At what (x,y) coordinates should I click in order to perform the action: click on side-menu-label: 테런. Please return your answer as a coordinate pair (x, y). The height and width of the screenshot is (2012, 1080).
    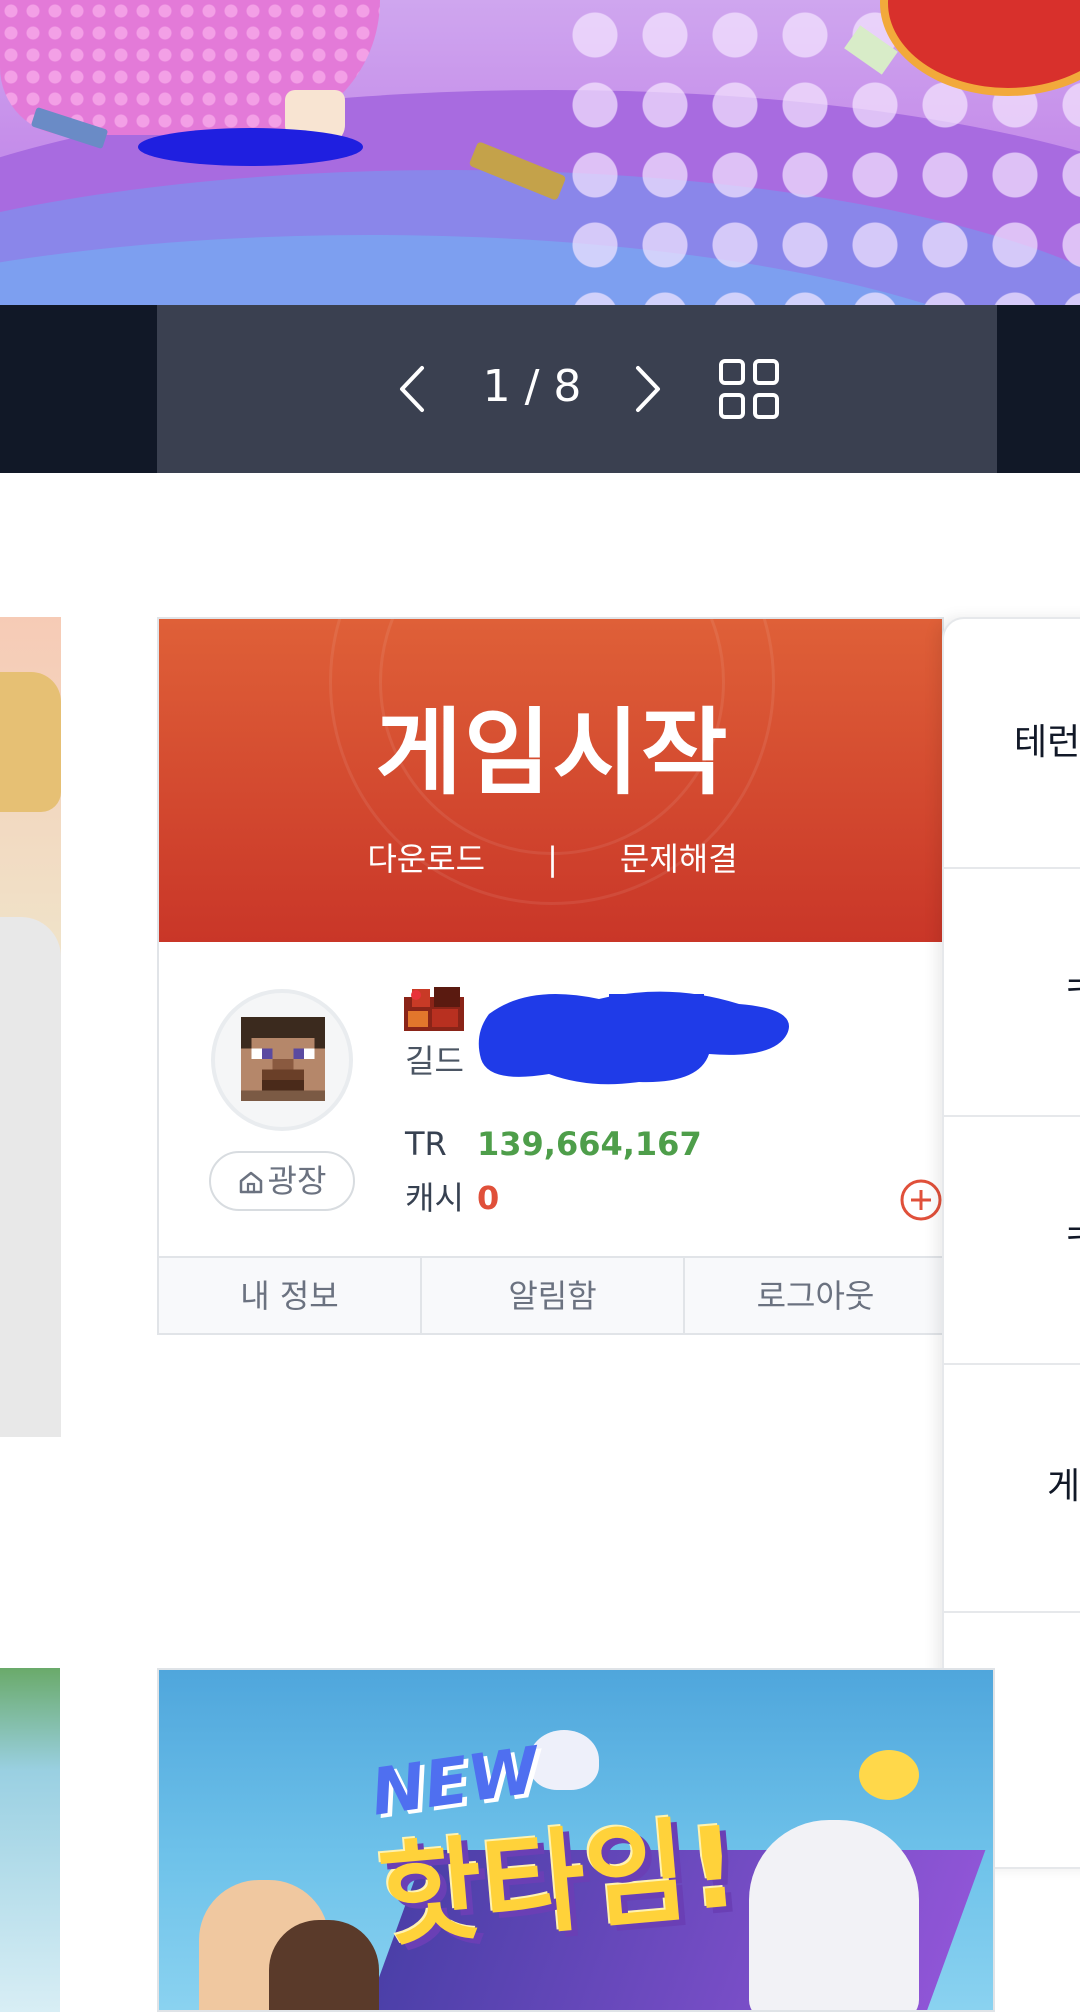
    Looking at the image, I should click on (1047, 742).